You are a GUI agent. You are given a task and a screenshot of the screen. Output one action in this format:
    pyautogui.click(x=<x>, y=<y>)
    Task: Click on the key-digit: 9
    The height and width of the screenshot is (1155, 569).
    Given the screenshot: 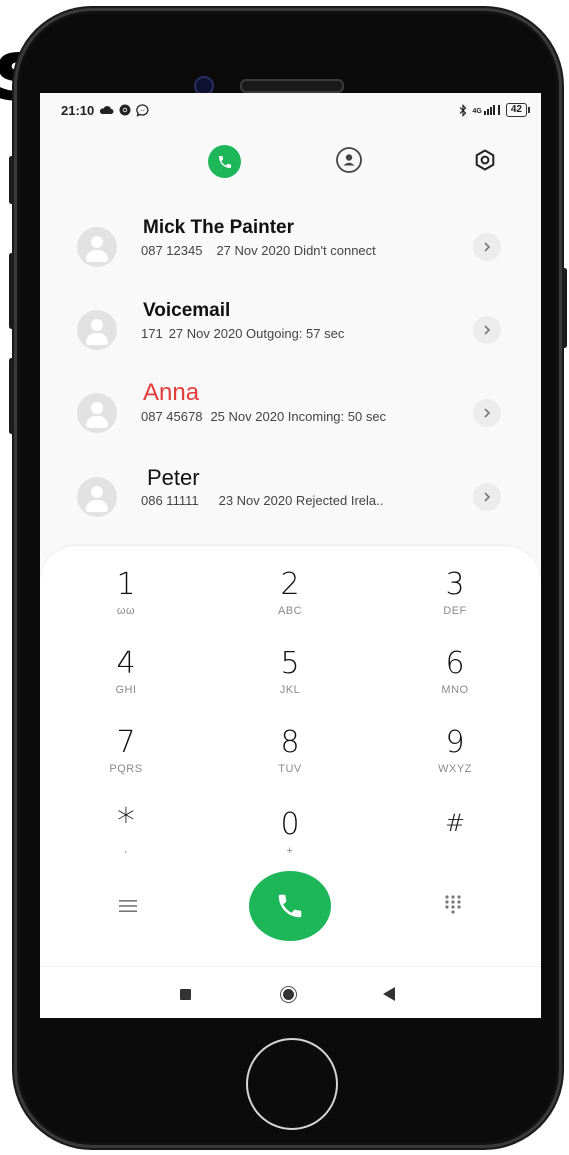 What is the action you would take?
    pyautogui.click(x=455, y=742)
    